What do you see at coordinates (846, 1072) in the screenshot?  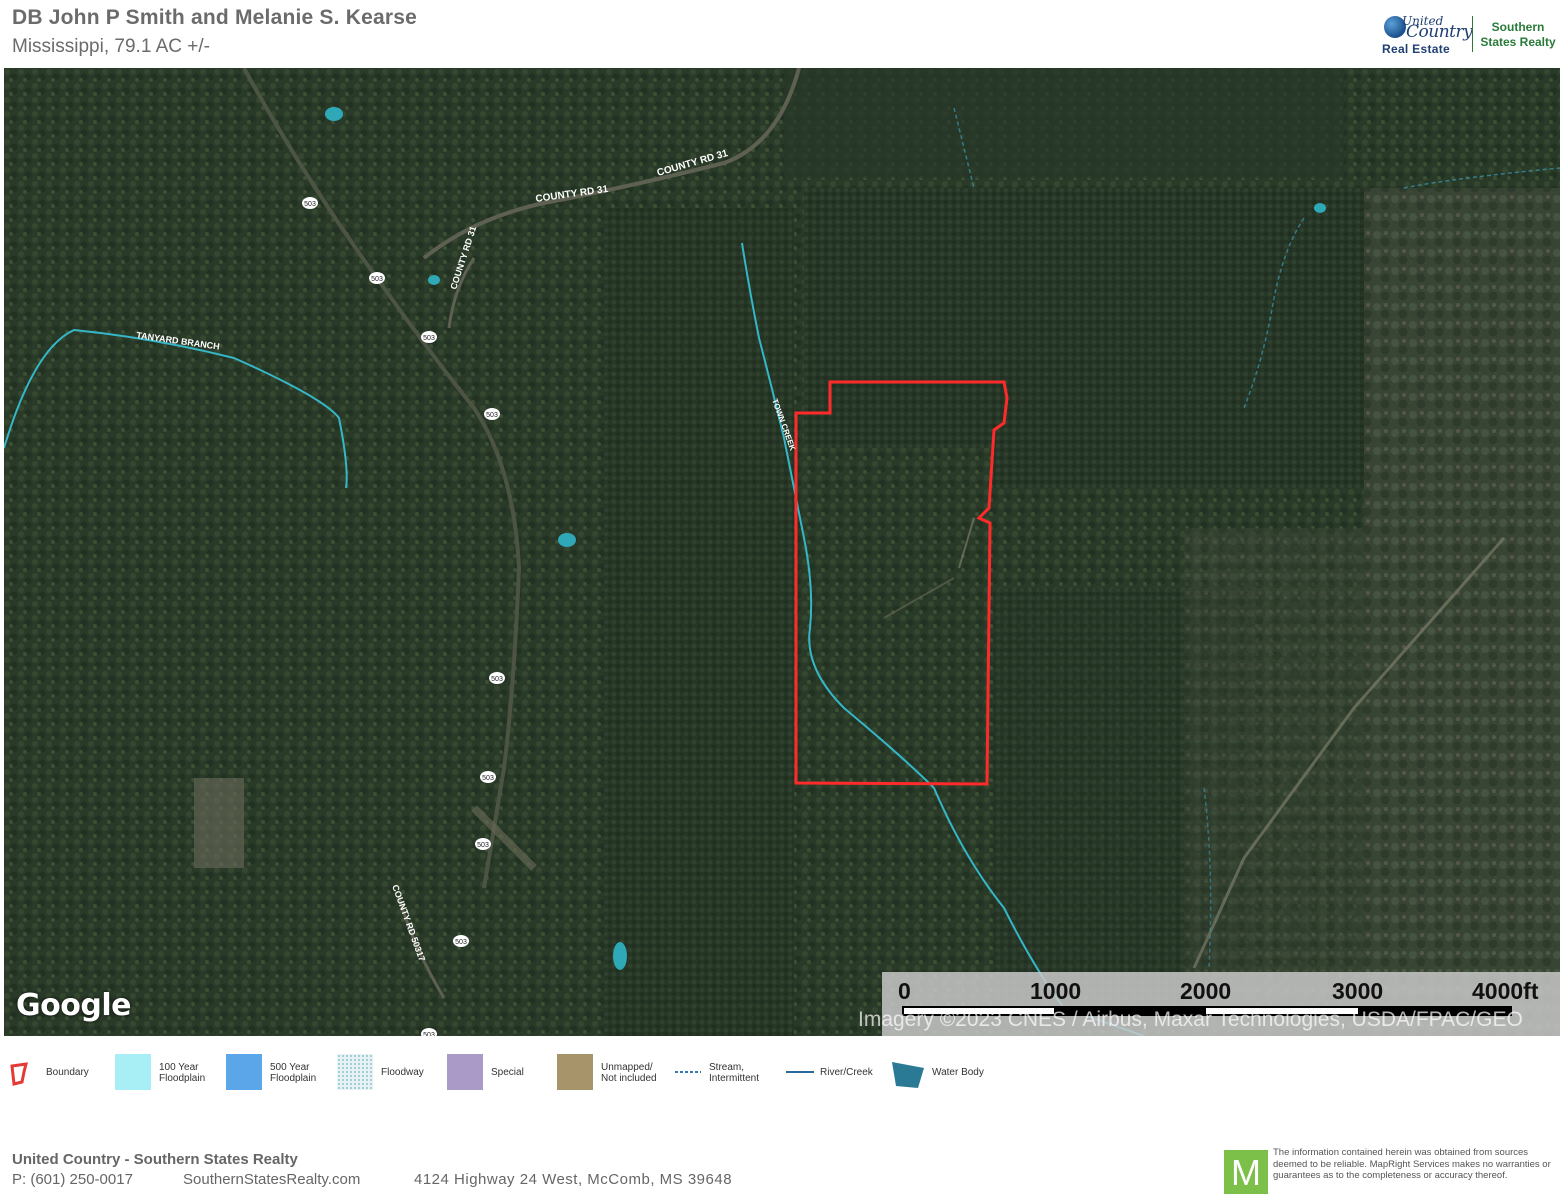 I see `legend-label-river: River/Creek` at bounding box center [846, 1072].